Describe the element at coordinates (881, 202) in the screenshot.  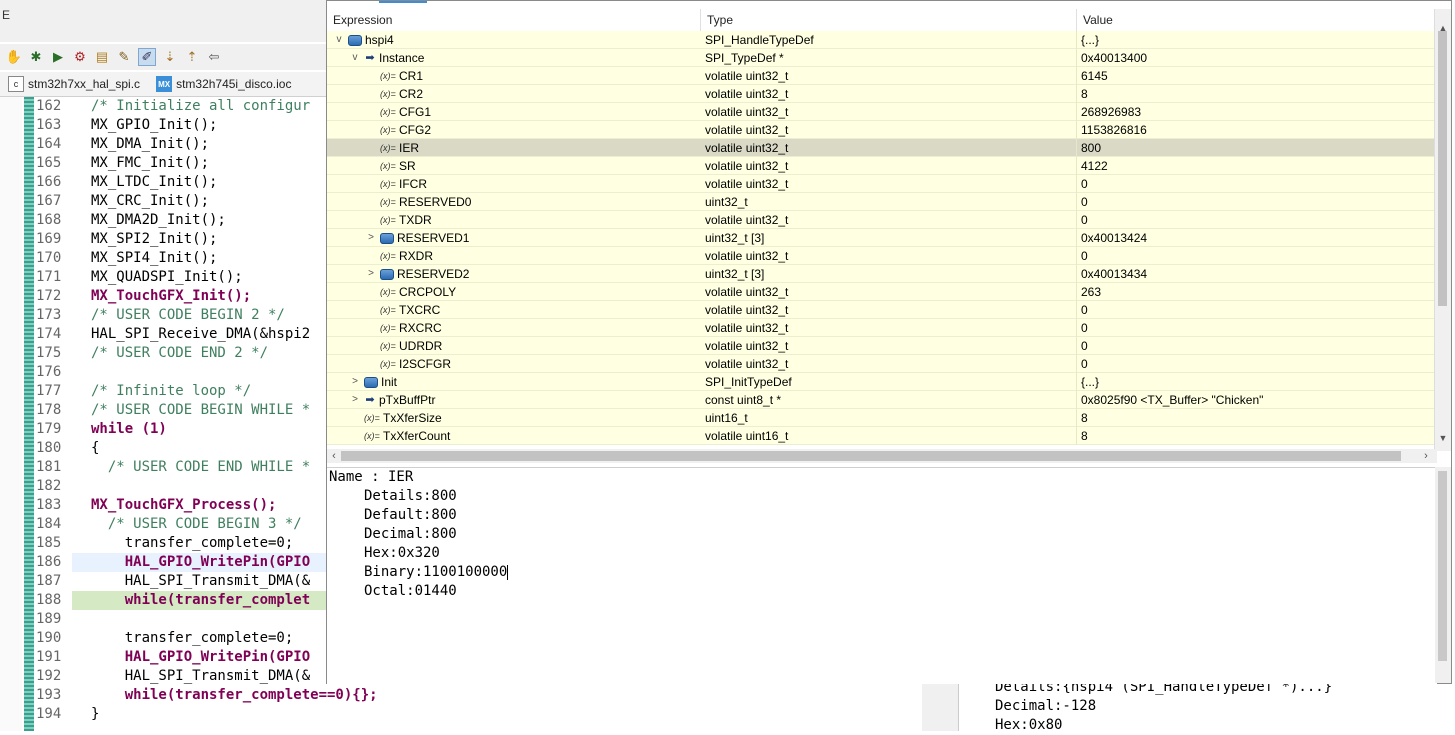
I see `expression-row: (x)= RESERVED0 uint32_t 0` at that location.